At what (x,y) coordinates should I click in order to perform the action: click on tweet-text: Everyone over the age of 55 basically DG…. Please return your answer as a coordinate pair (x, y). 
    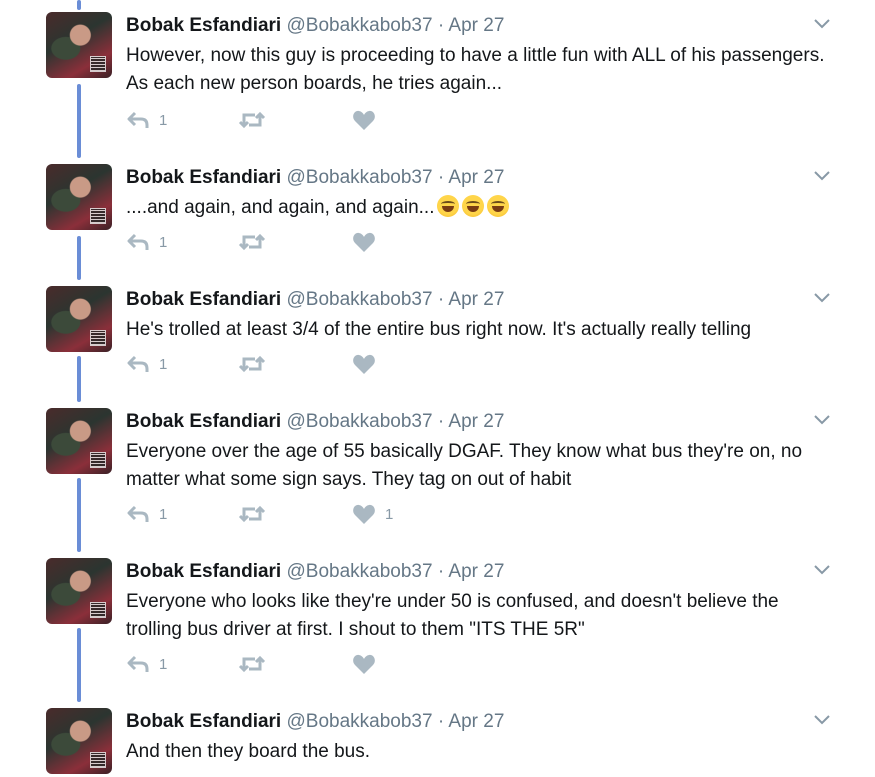
    Looking at the image, I should click on (464, 465).